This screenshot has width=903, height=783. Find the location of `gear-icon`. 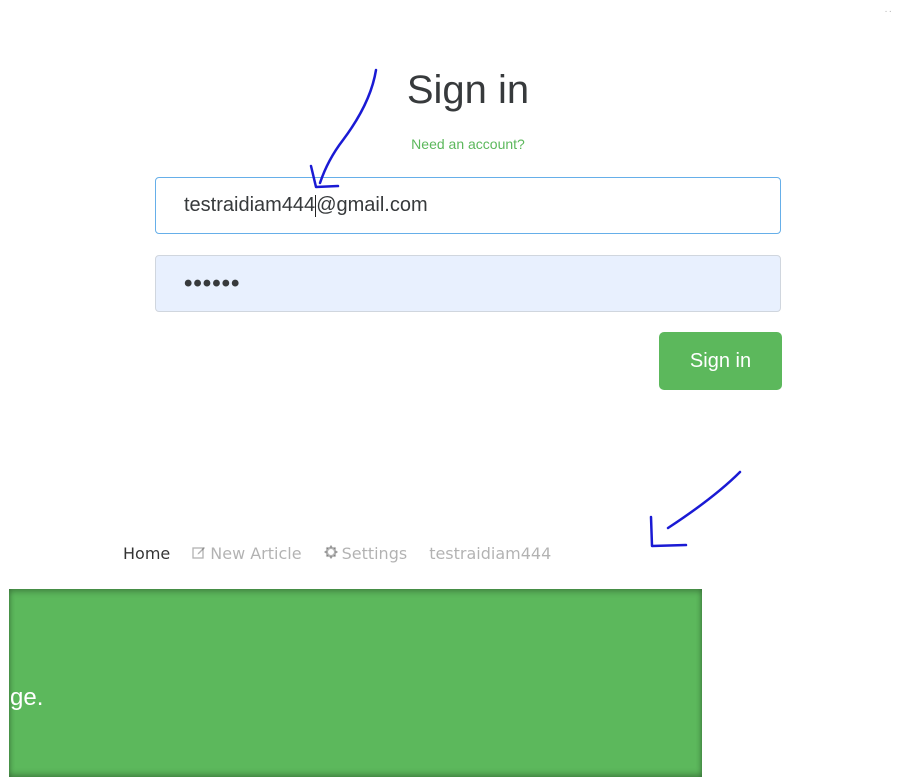

gear-icon is located at coordinates (331, 554).